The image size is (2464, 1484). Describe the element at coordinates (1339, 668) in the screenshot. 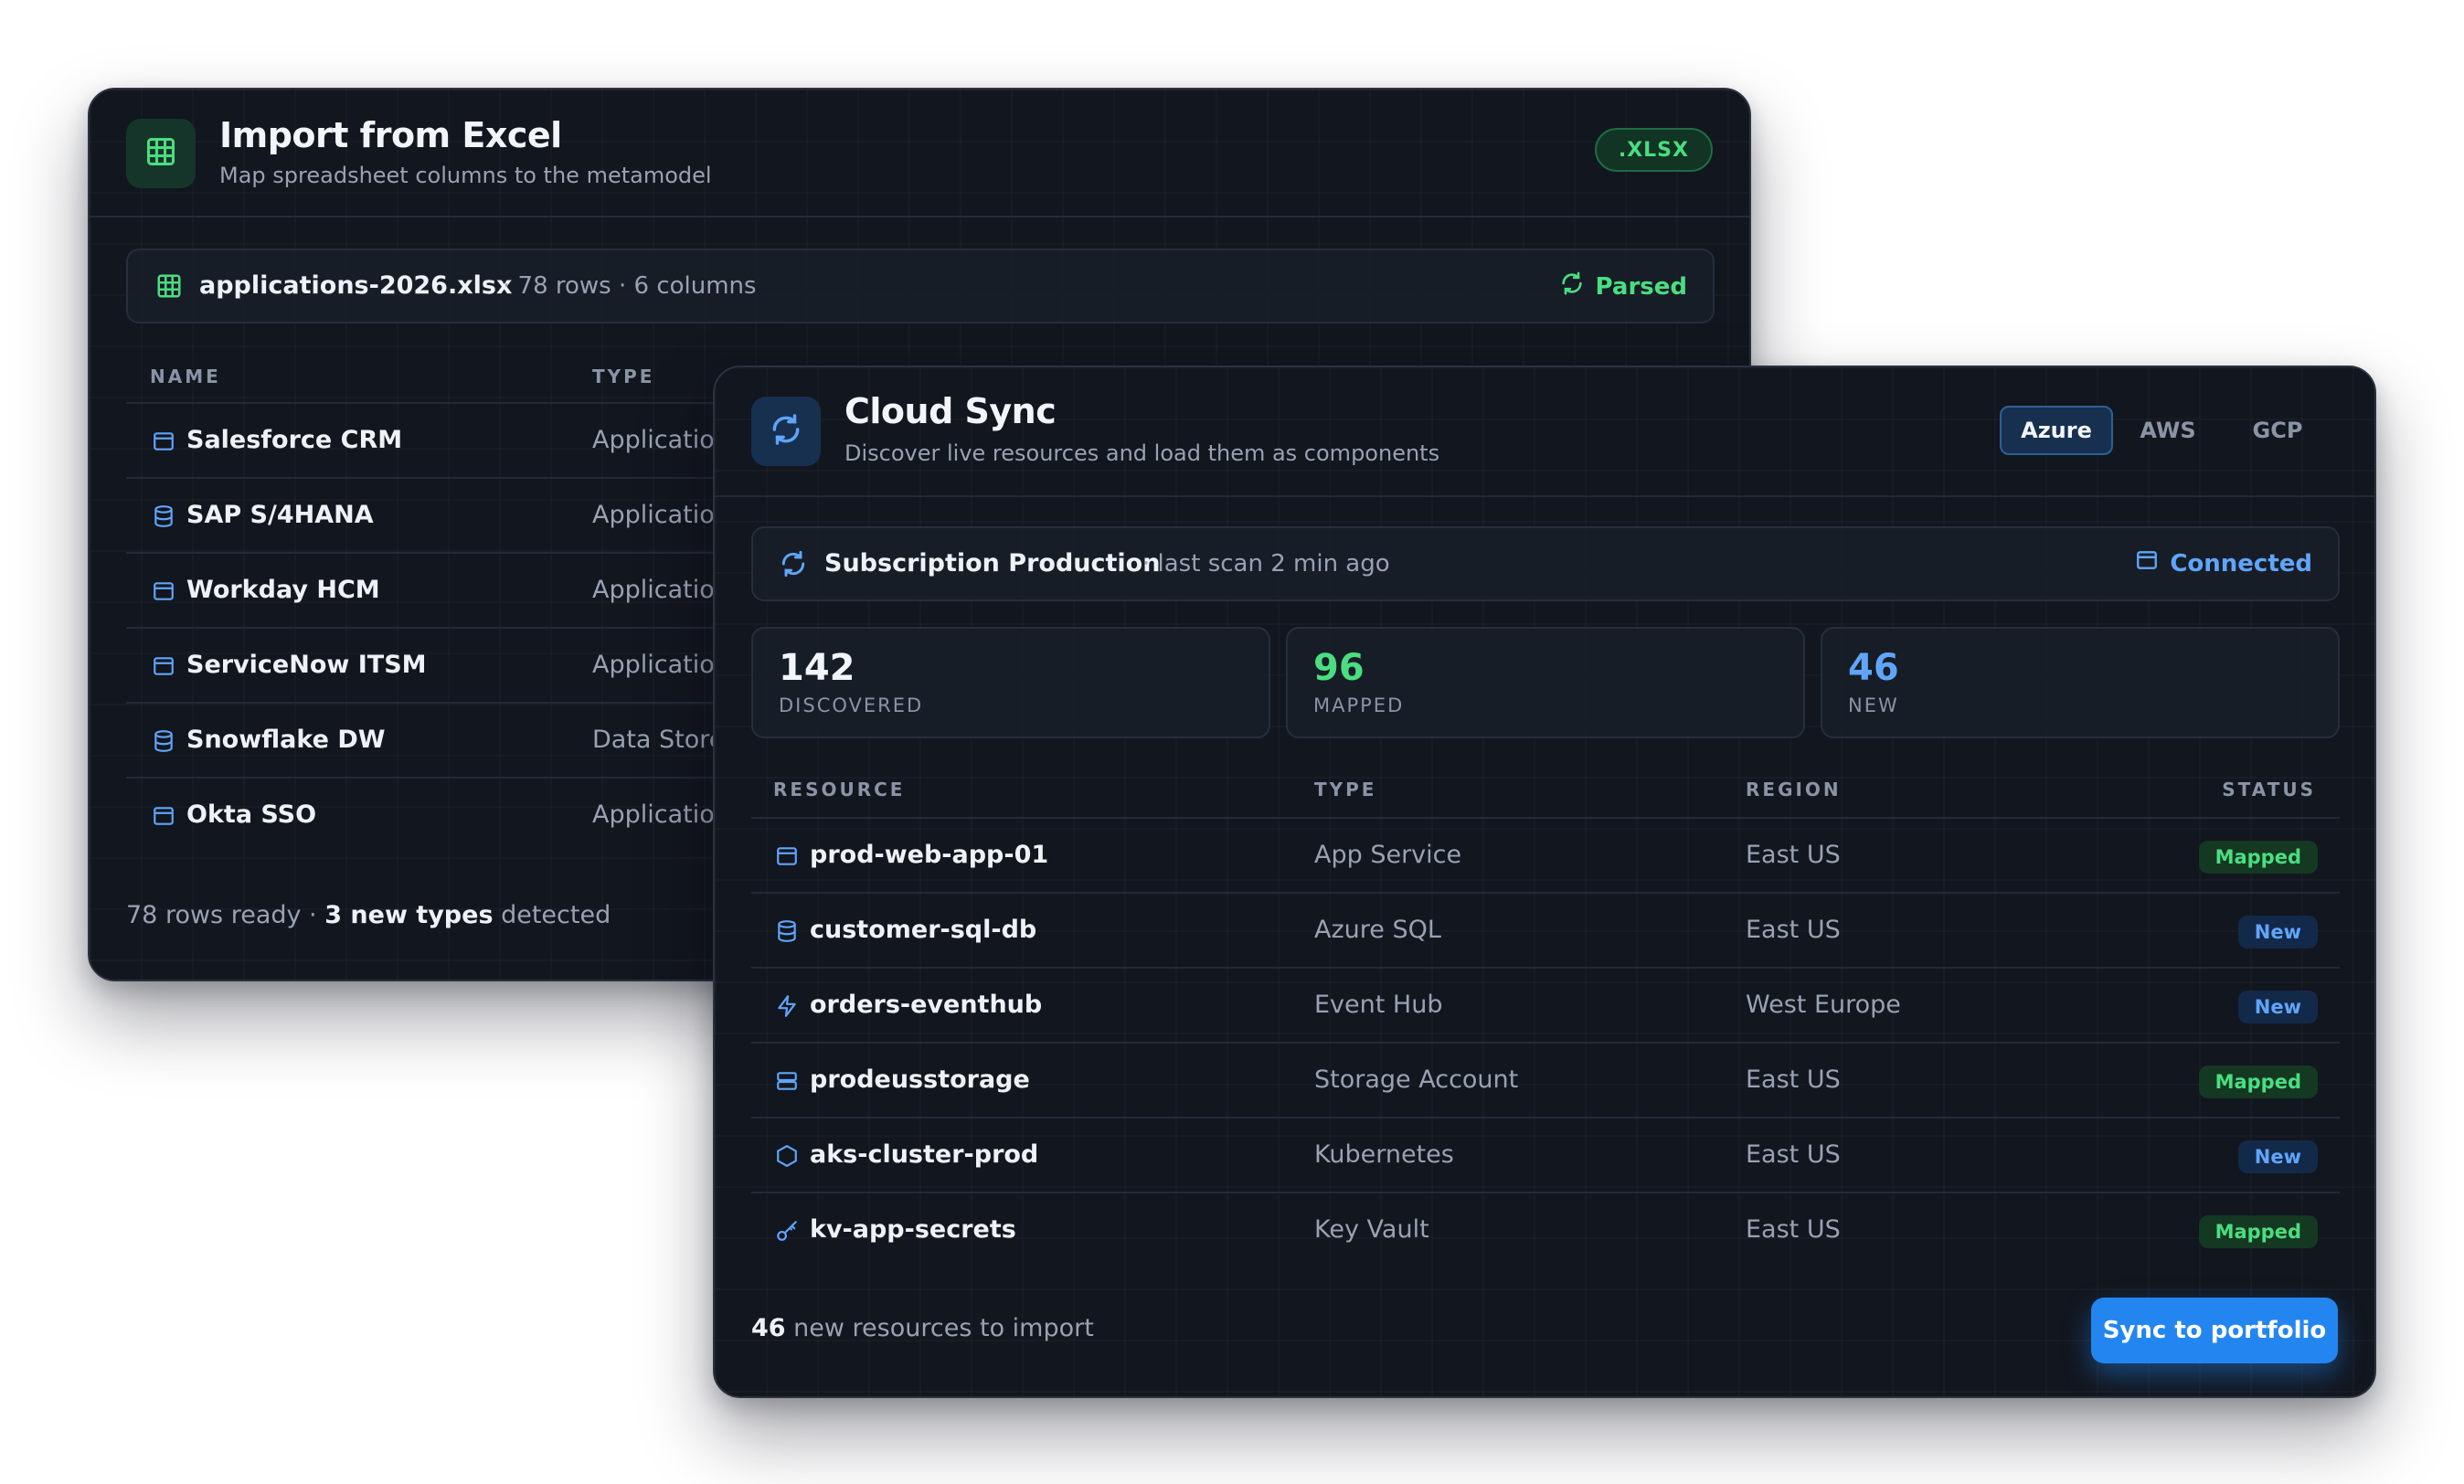

I see `stat-value: 96` at that location.